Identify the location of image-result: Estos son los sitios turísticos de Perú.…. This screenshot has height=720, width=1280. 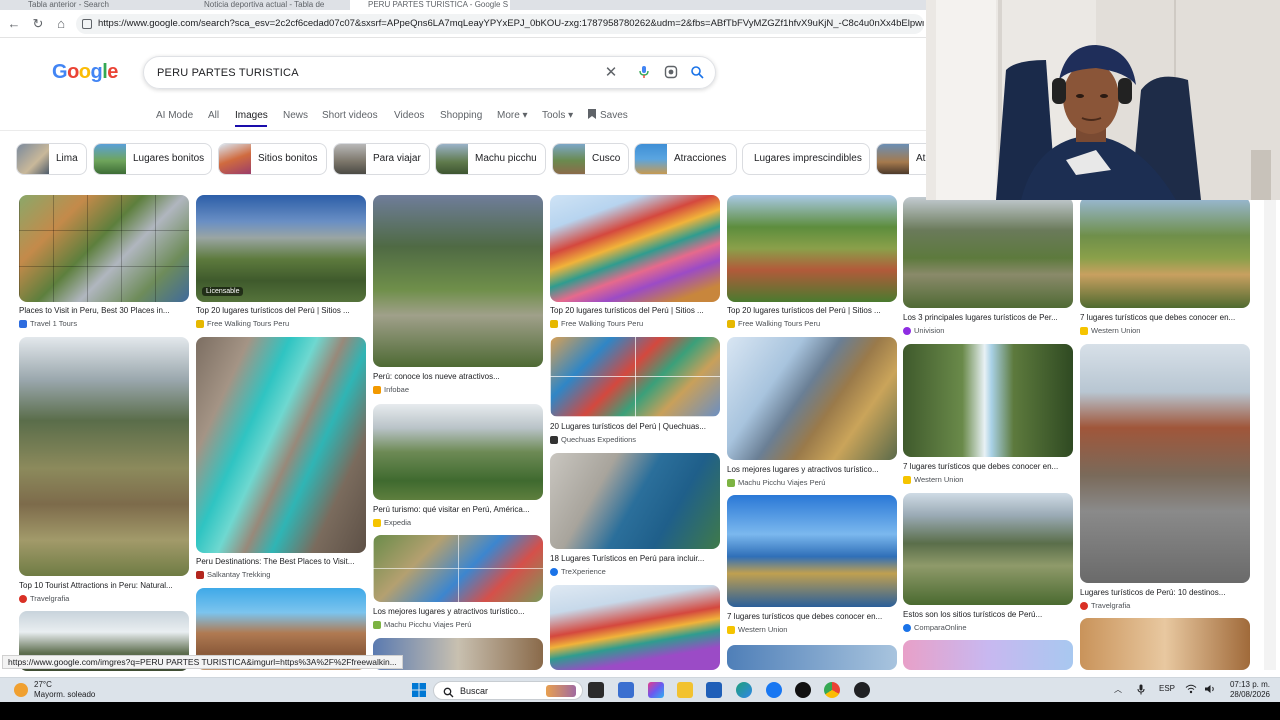
(988, 563).